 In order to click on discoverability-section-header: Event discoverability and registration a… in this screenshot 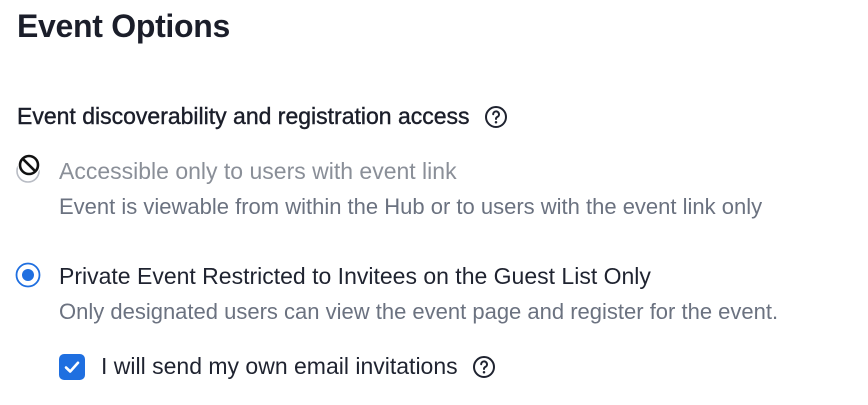, I will do `click(262, 116)`.